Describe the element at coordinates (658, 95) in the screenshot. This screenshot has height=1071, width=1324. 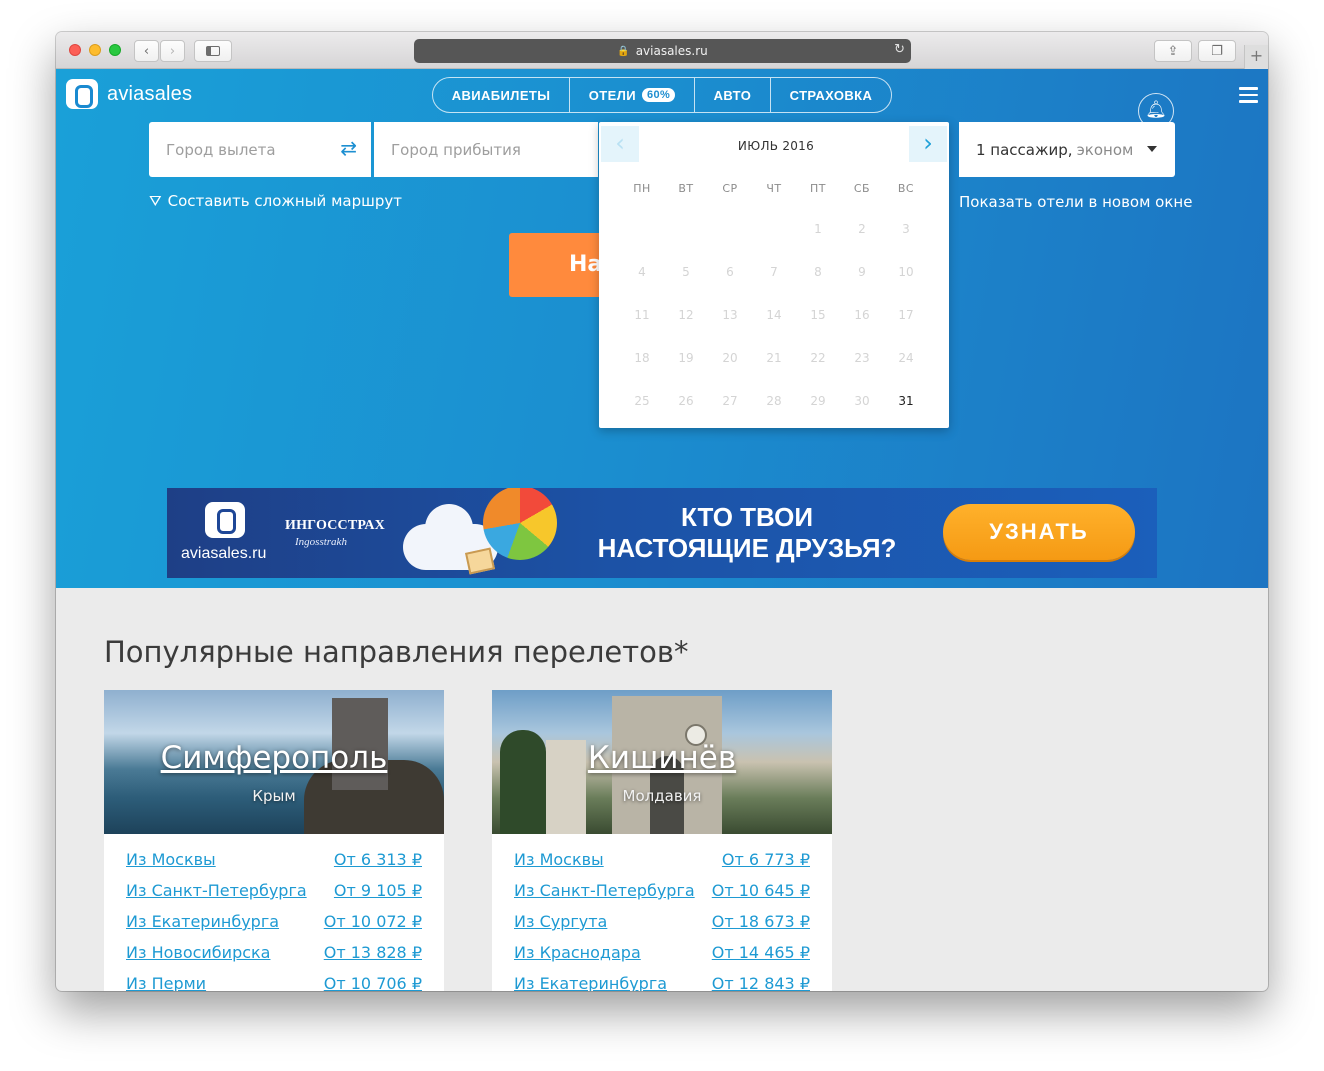
I see `discount-badge: 60%` at that location.